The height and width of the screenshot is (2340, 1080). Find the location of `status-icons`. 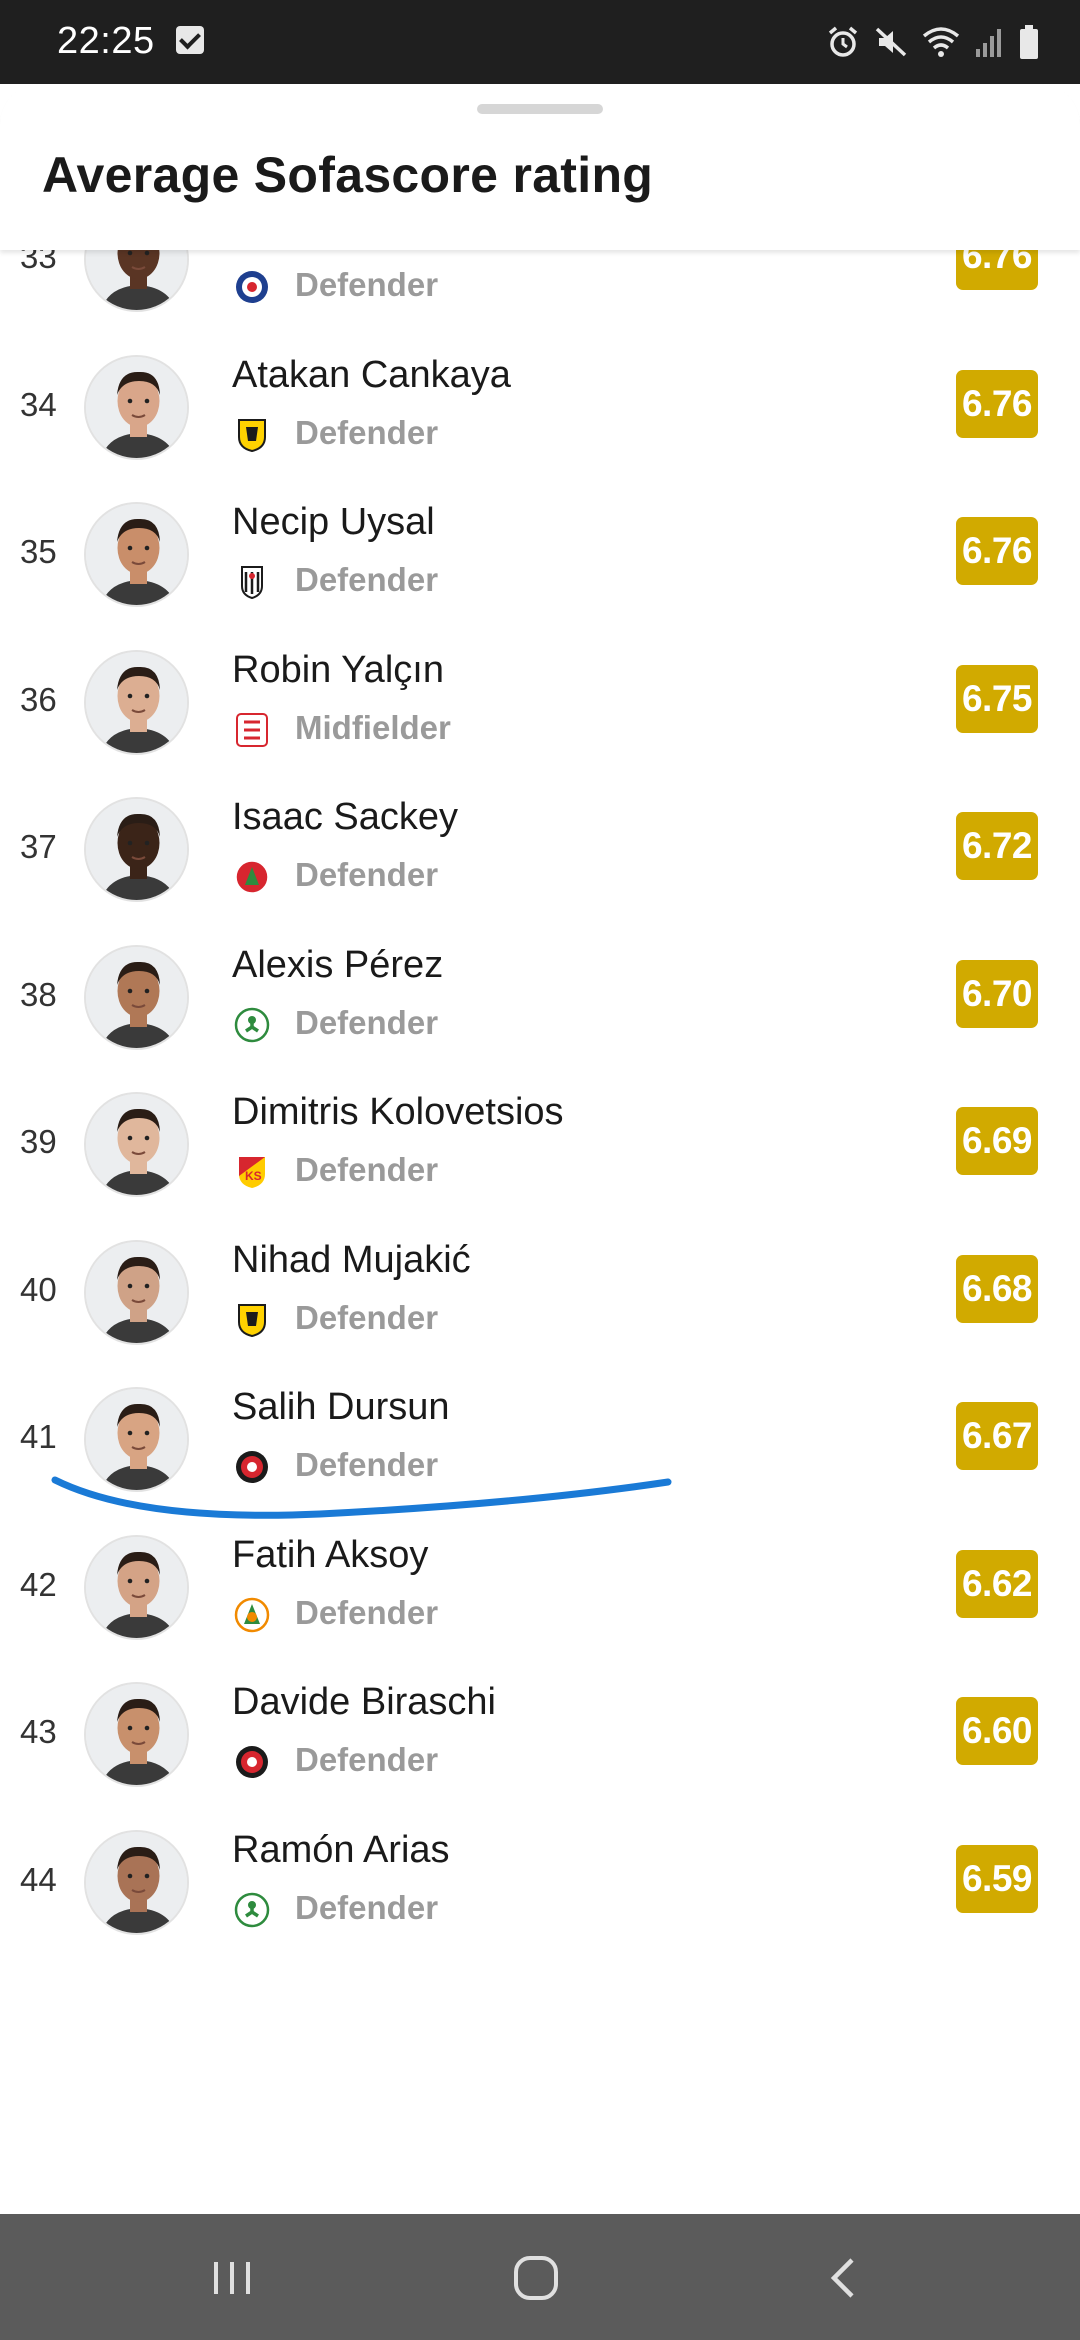

status-icons is located at coordinates (933, 42).